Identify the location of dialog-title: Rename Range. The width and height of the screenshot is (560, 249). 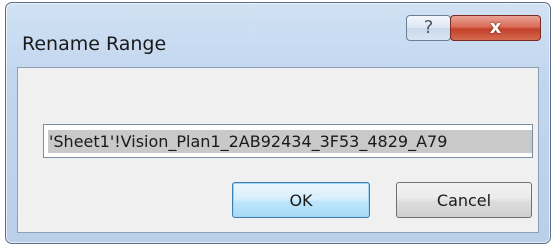
(94, 44).